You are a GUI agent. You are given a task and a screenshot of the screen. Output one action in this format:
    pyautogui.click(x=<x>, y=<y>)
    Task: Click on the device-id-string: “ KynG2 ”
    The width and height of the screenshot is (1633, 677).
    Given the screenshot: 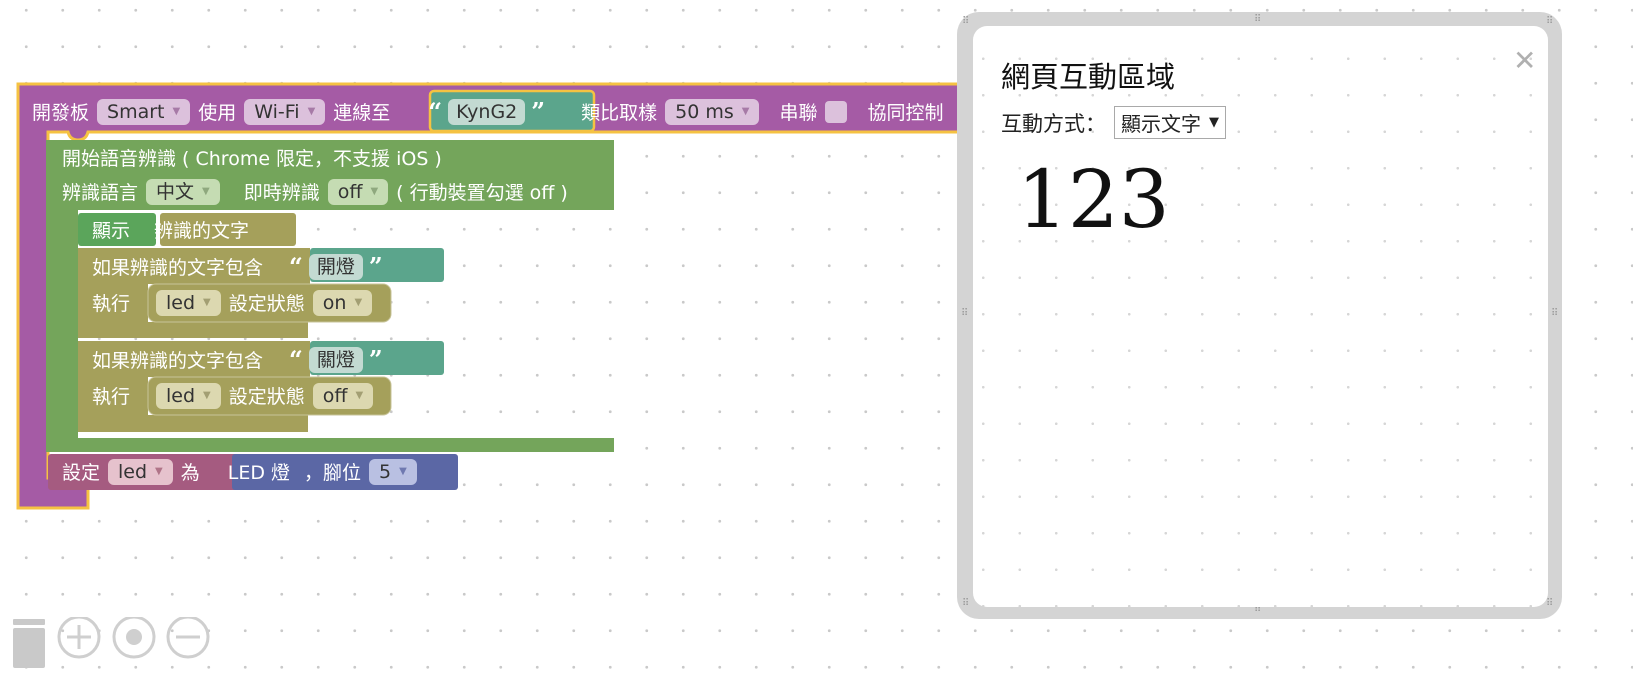 What is the action you would take?
    pyautogui.click(x=486, y=111)
    